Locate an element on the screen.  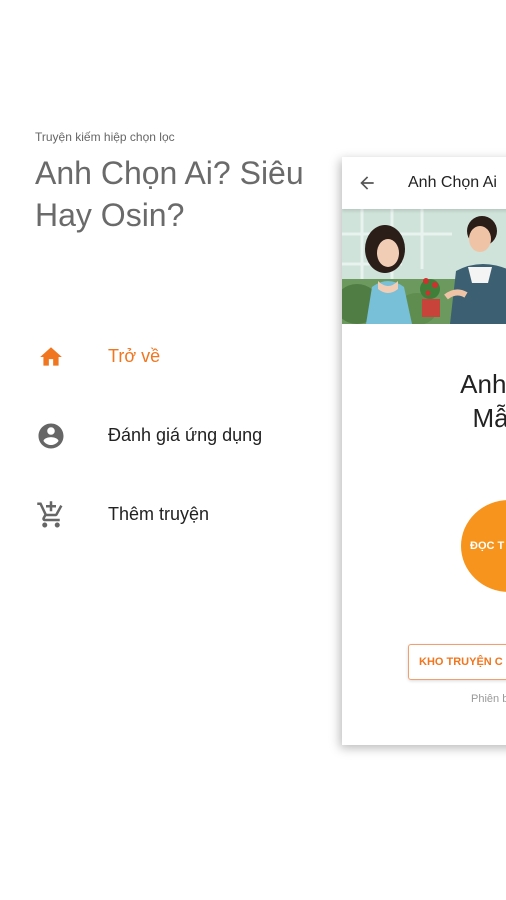
add-shopping-cart-icon is located at coordinates (51, 515).